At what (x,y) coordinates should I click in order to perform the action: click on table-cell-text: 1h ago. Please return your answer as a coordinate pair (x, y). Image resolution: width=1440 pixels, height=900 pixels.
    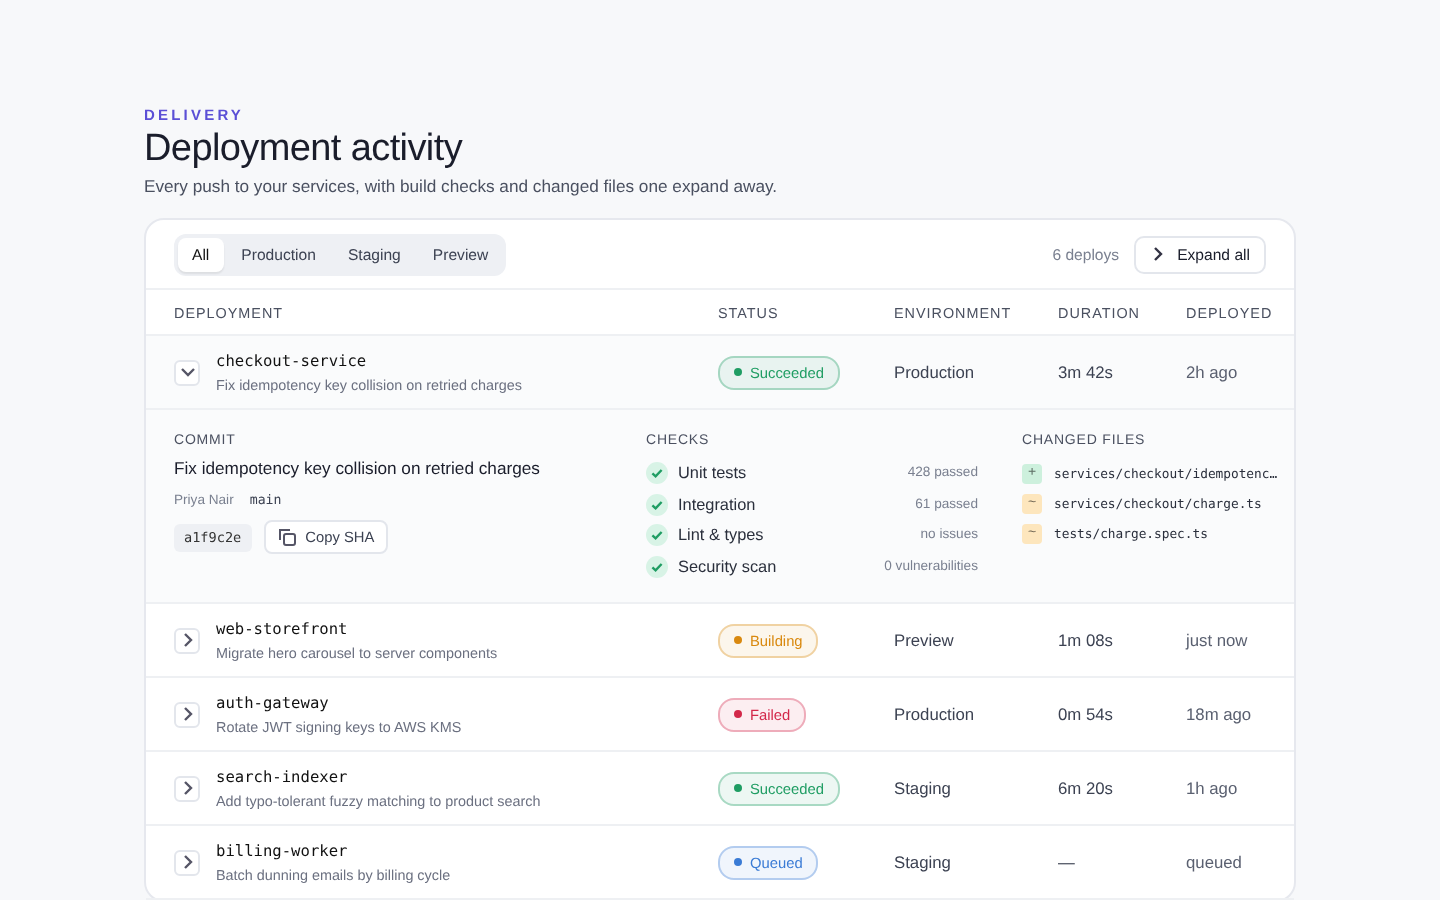
    Looking at the image, I should click on (1213, 788).